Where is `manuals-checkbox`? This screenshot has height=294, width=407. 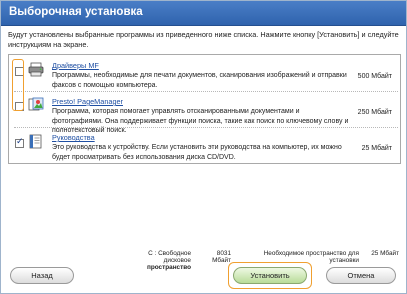 manuals-checkbox is located at coordinates (19, 142).